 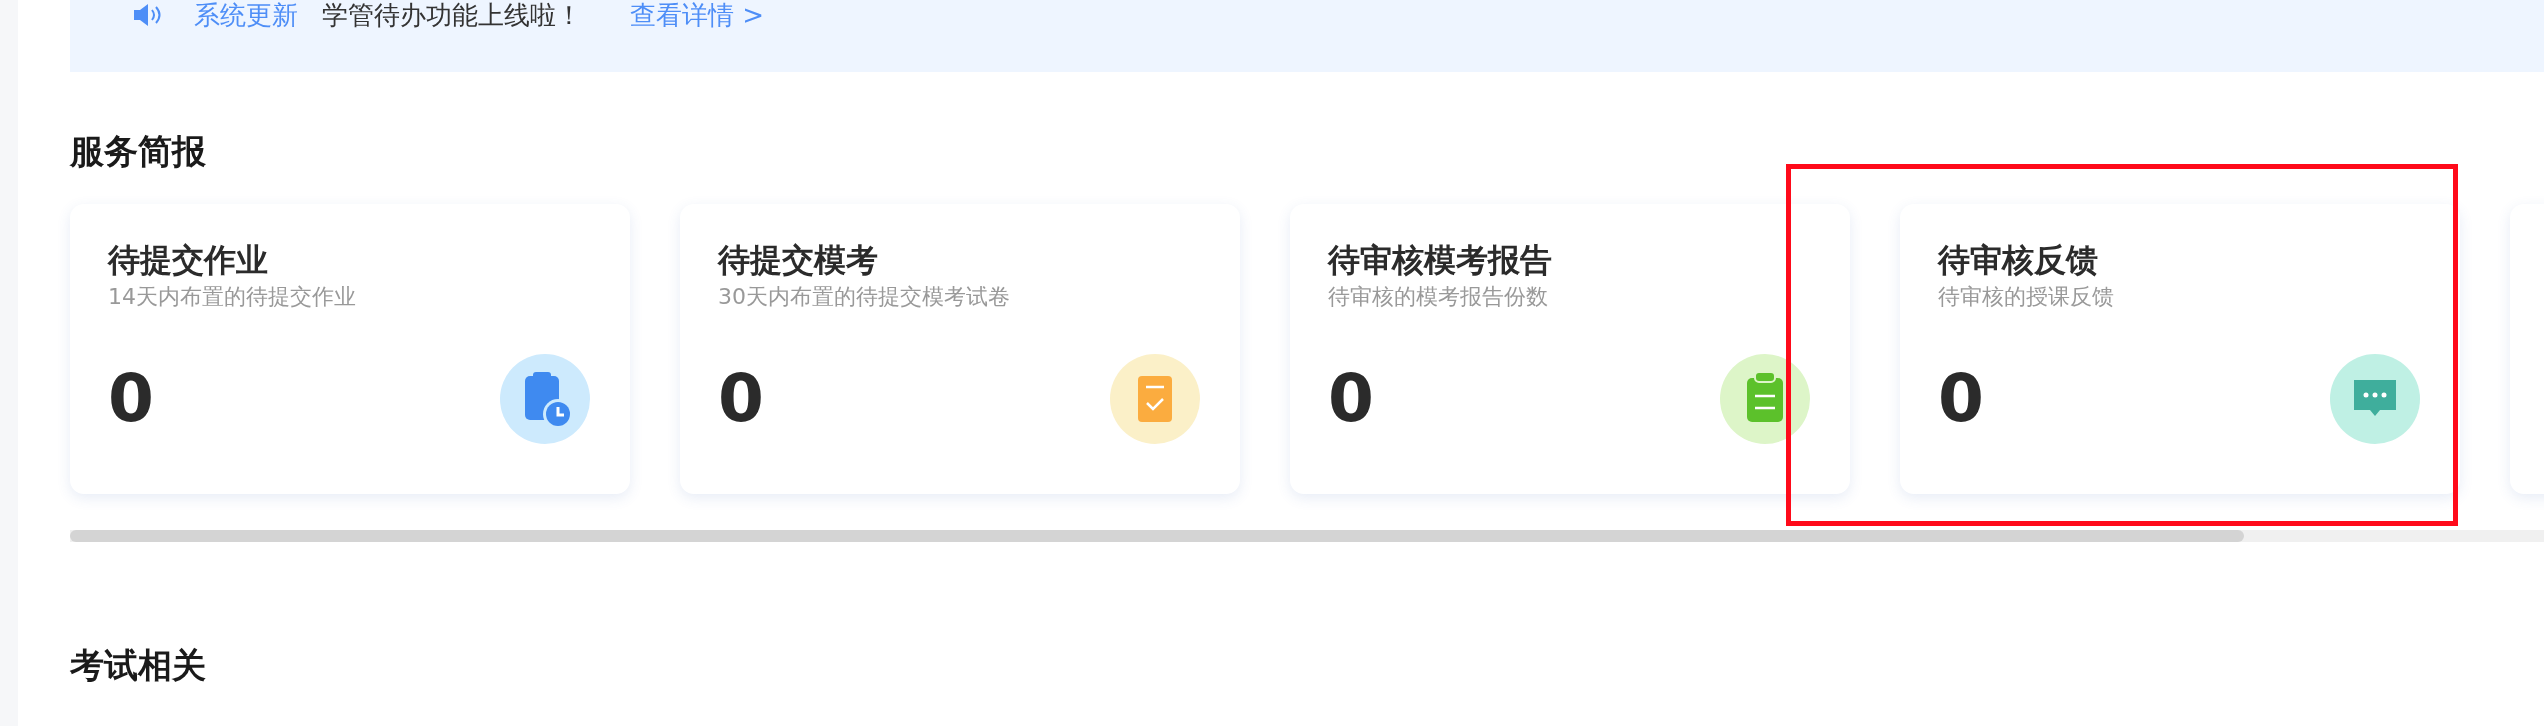 What do you see at coordinates (545, 399) in the screenshot?
I see `clipboard-clock-icon` at bounding box center [545, 399].